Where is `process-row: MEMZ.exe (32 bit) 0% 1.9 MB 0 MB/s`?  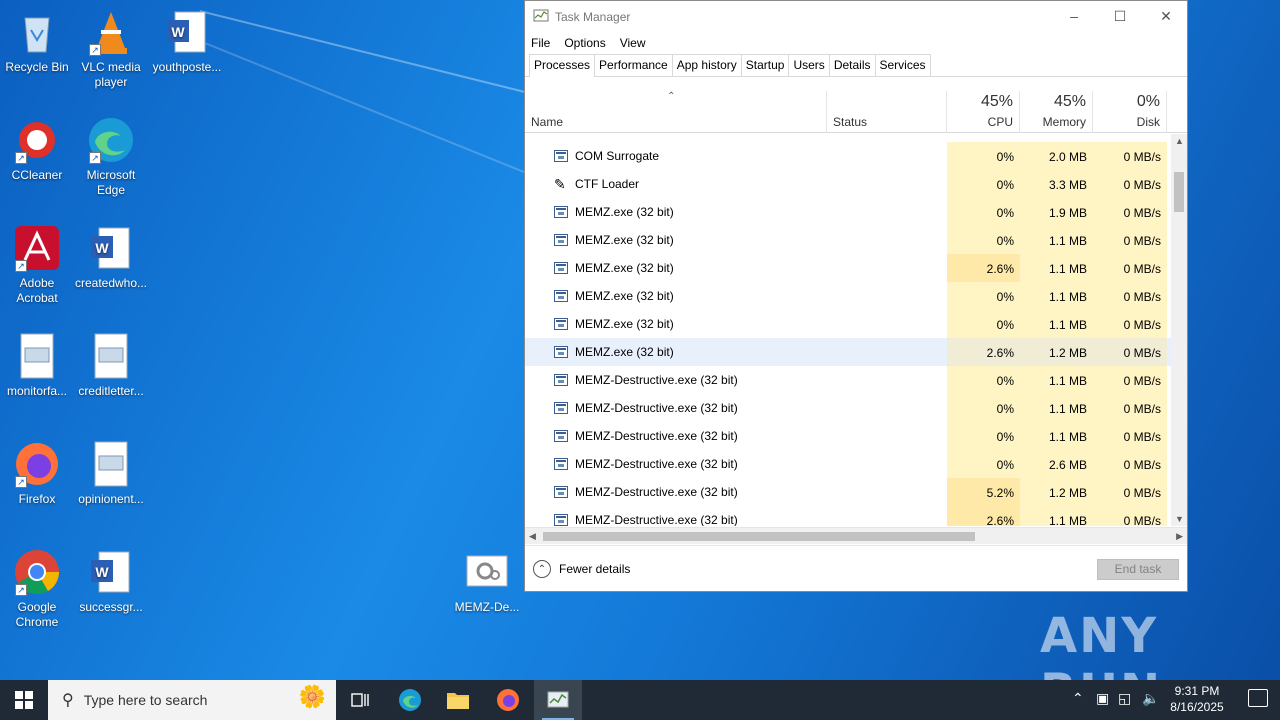 process-row: MEMZ.exe (32 bit) 0% 1.9 MB 0 MB/s is located at coordinates (848, 212).